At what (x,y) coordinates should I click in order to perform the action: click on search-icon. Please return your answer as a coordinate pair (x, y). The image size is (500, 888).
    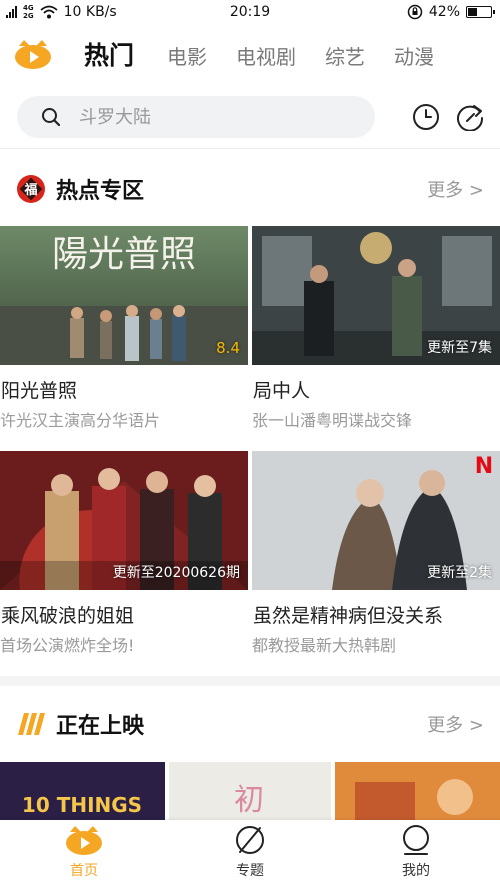
    Looking at the image, I should click on (51, 117).